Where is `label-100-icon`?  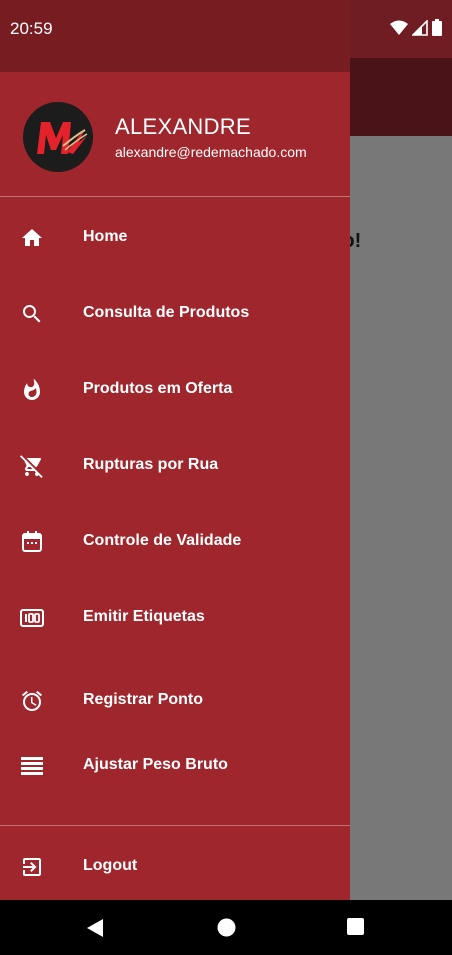
label-100-icon is located at coordinates (32, 618).